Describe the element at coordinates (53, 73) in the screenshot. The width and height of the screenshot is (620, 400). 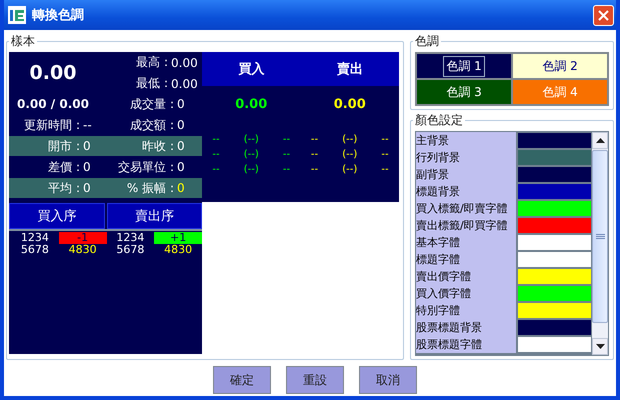
I see `last-price: 0.00` at that location.